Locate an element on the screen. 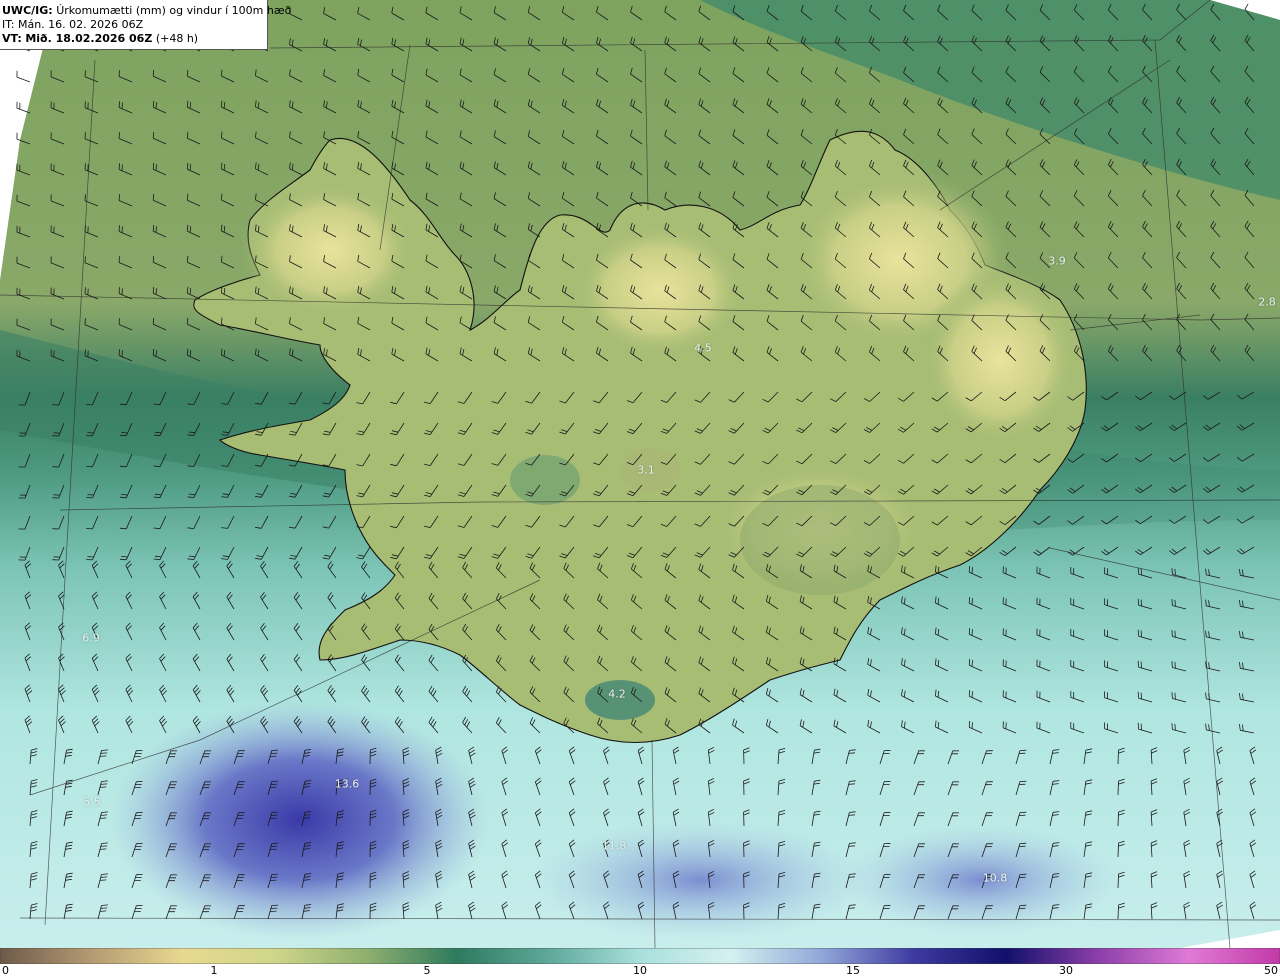  max-value-label: 13.6 is located at coordinates (347, 784).